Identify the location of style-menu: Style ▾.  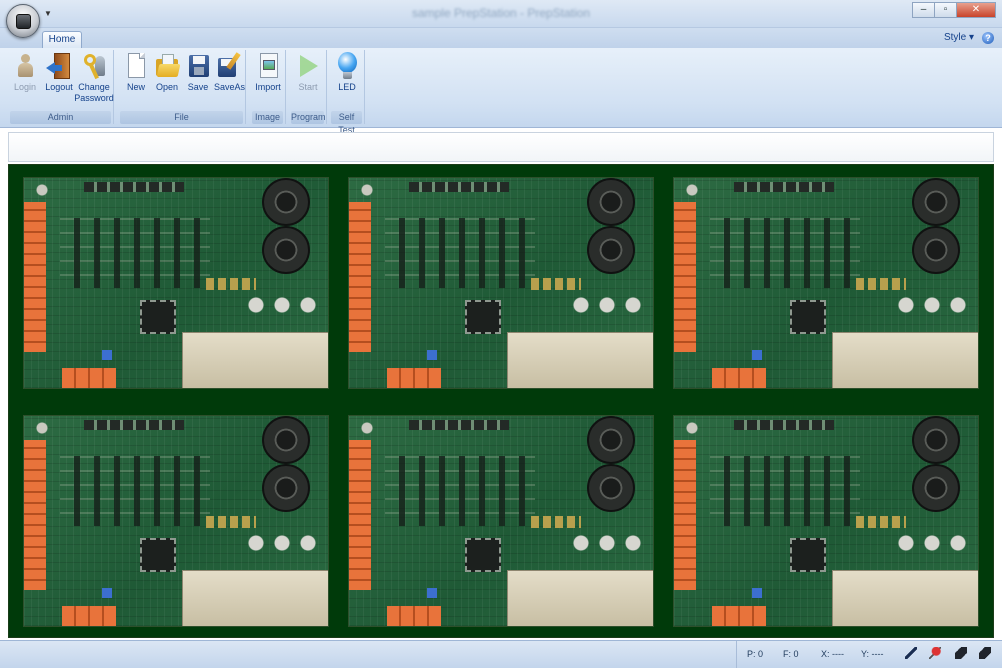
(959, 37).